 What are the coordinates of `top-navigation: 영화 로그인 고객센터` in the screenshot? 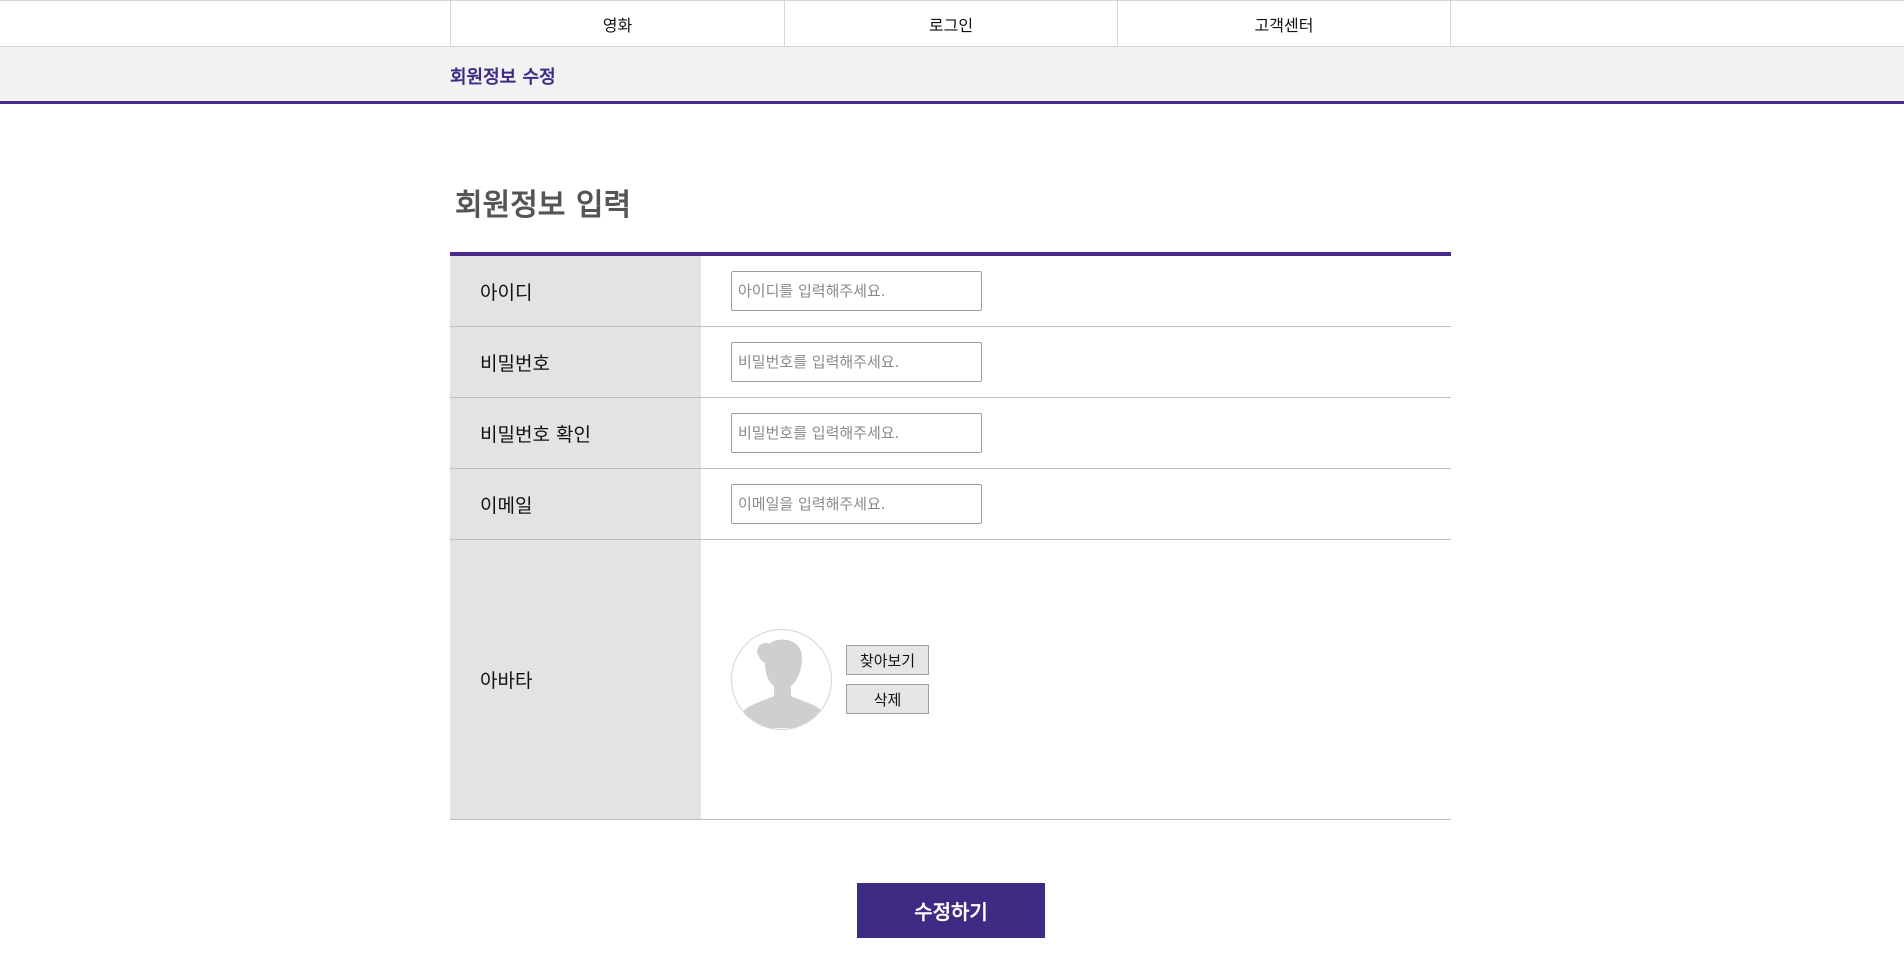 It's located at (952, 23).